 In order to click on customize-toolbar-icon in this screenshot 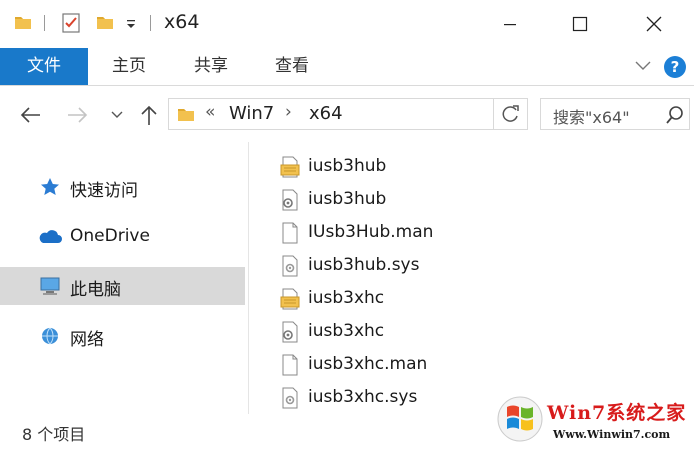, I will do `click(131, 23)`.